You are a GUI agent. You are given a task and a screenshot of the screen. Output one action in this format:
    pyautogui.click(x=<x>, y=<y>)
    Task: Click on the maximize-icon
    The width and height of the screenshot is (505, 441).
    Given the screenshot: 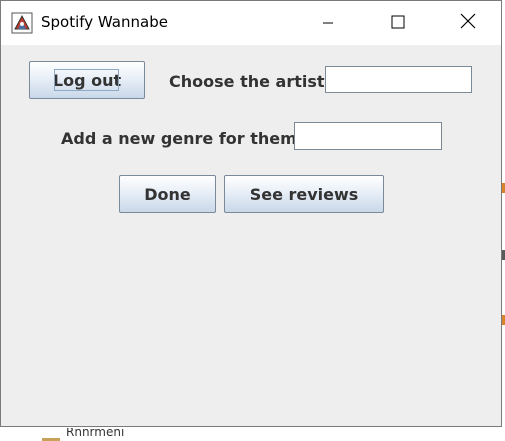 What is the action you would take?
    pyautogui.click(x=398, y=23)
    